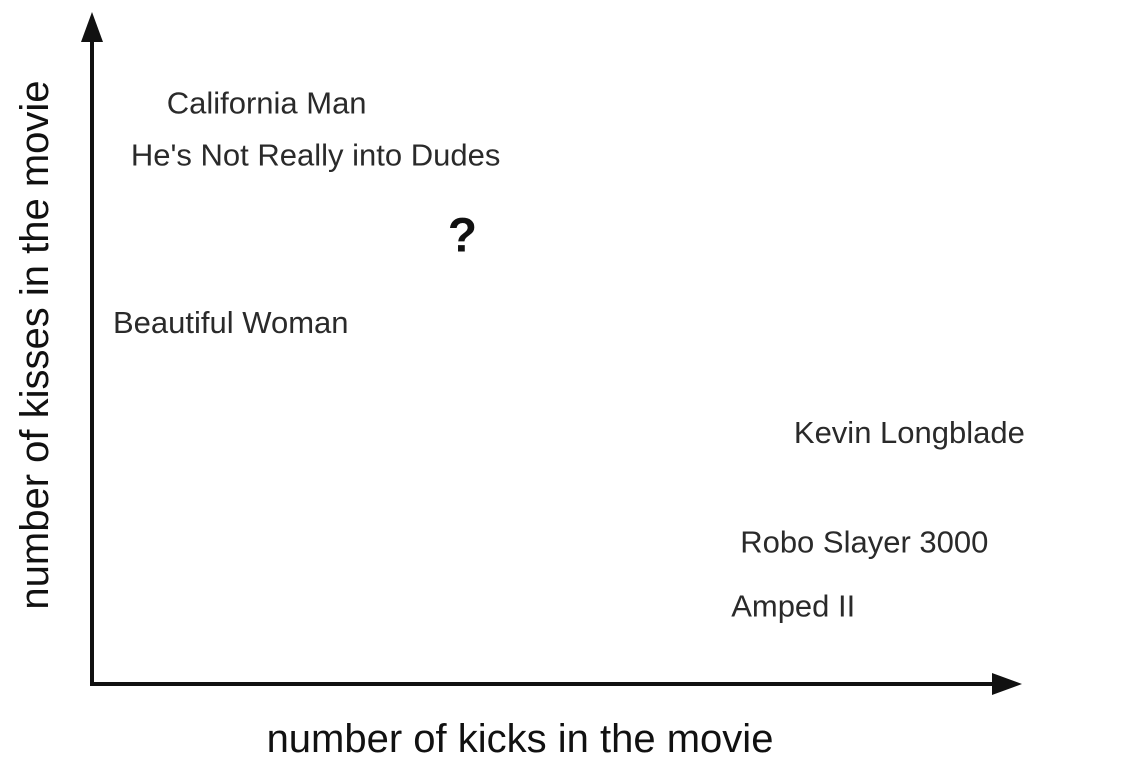 This screenshot has width=1123, height=784. What do you see at coordinates (315, 155) in the screenshot?
I see `point-label: He's Not Really into Dudes` at bounding box center [315, 155].